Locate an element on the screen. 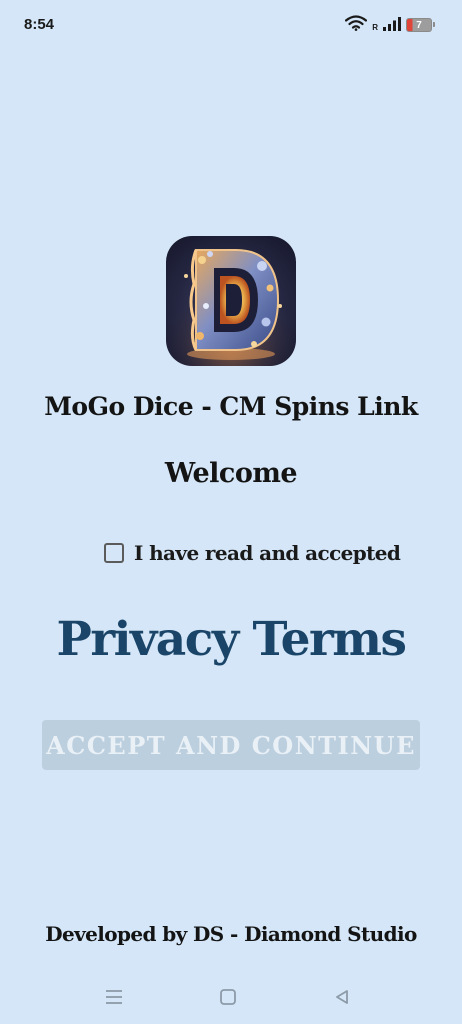  app-logo is located at coordinates (231, 301).